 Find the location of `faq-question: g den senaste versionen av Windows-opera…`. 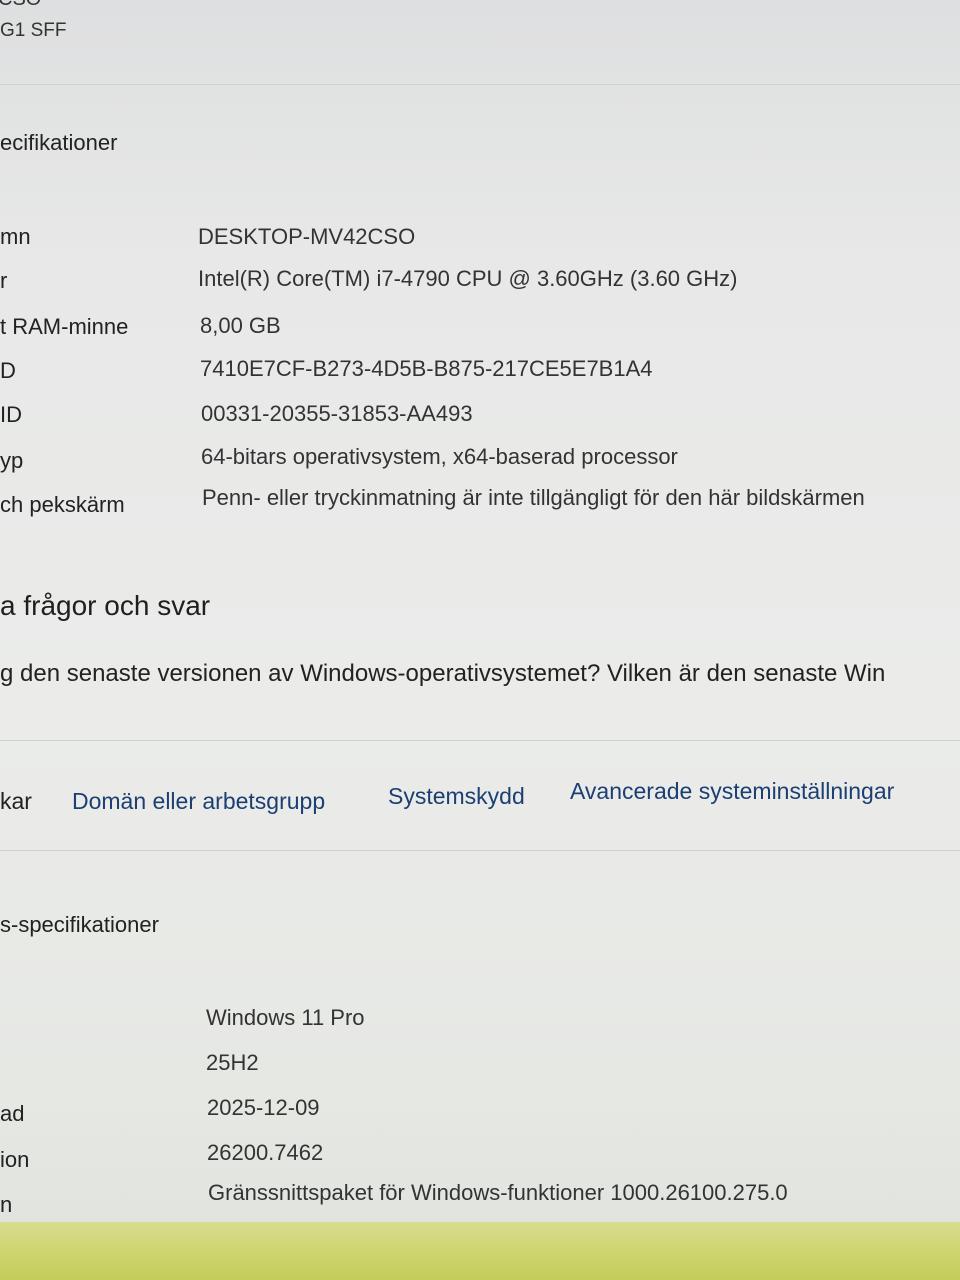

faq-question: g den senaste versionen av Windows-opera… is located at coordinates (442, 674).